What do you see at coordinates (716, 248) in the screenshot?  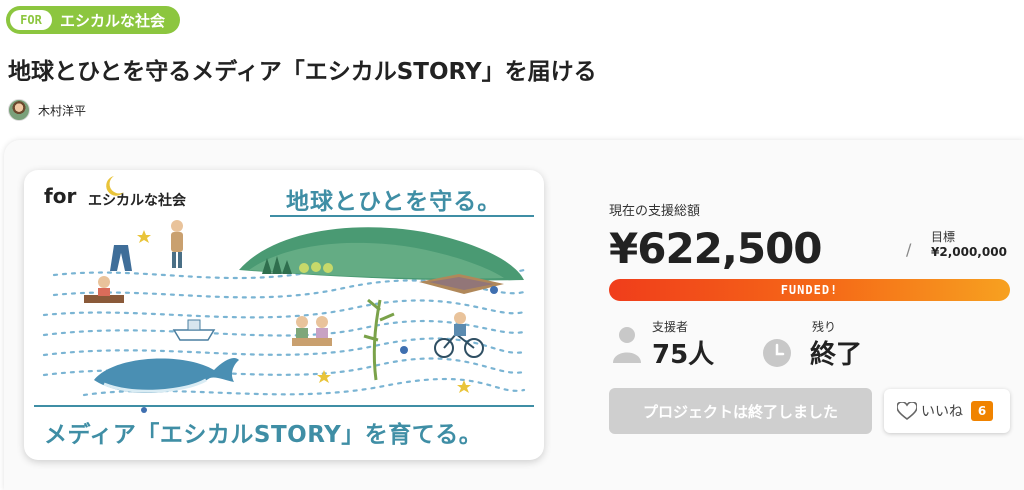 I see `total-amount-value: ¥622,500` at bounding box center [716, 248].